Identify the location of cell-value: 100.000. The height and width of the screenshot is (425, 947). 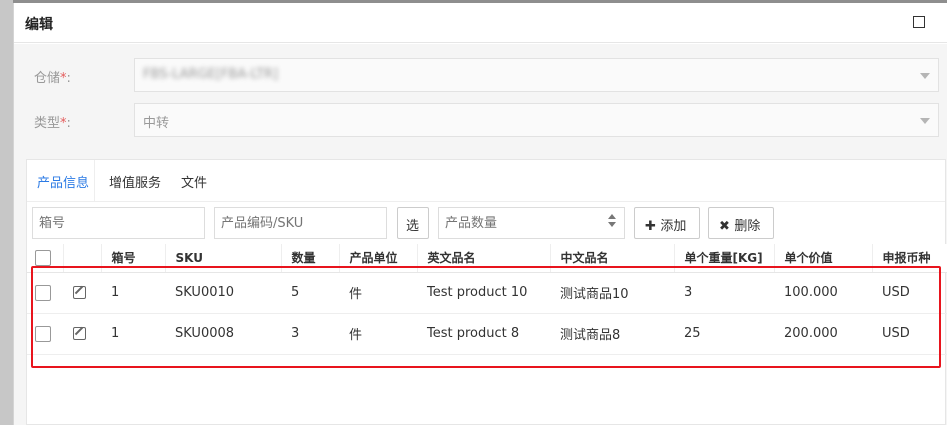
(823, 293).